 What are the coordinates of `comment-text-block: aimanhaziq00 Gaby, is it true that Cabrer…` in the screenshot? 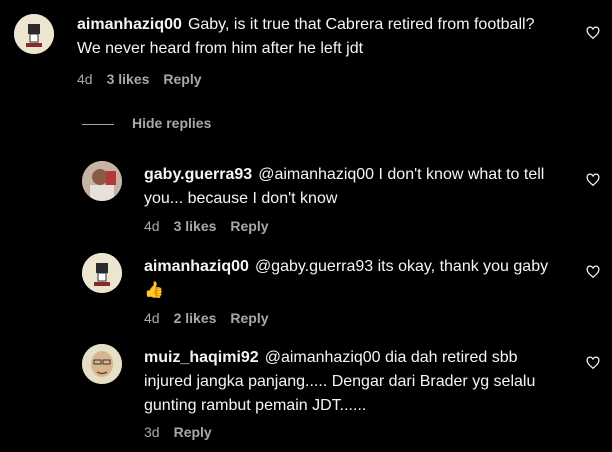 It's located at (312, 37).